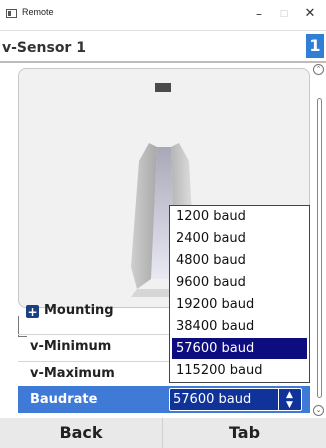 The height and width of the screenshot is (448, 326). I want to click on close-button: ✕, so click(310, 14).